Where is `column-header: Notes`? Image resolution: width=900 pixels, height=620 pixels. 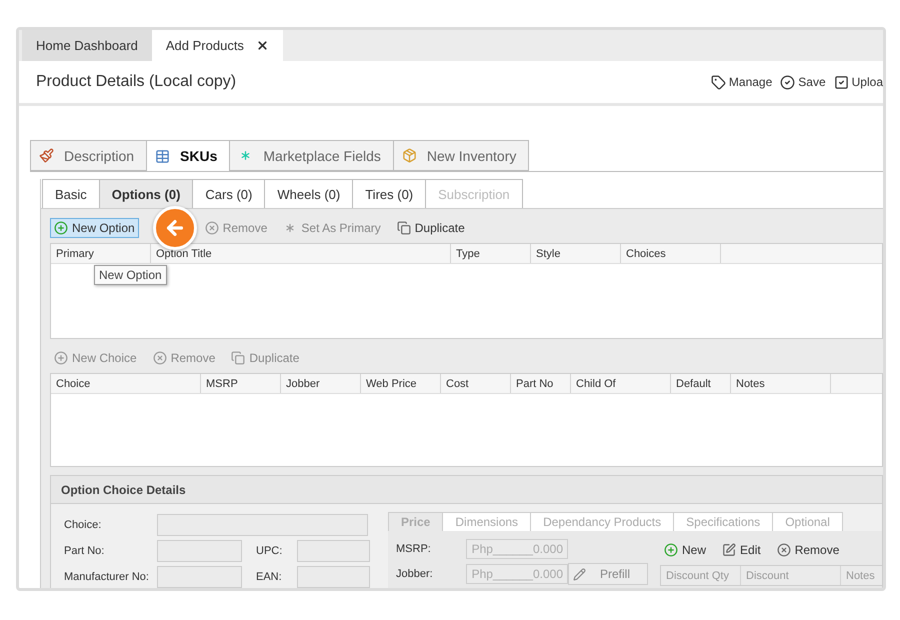 column-header: Notes is located at coordinates (781, 383).